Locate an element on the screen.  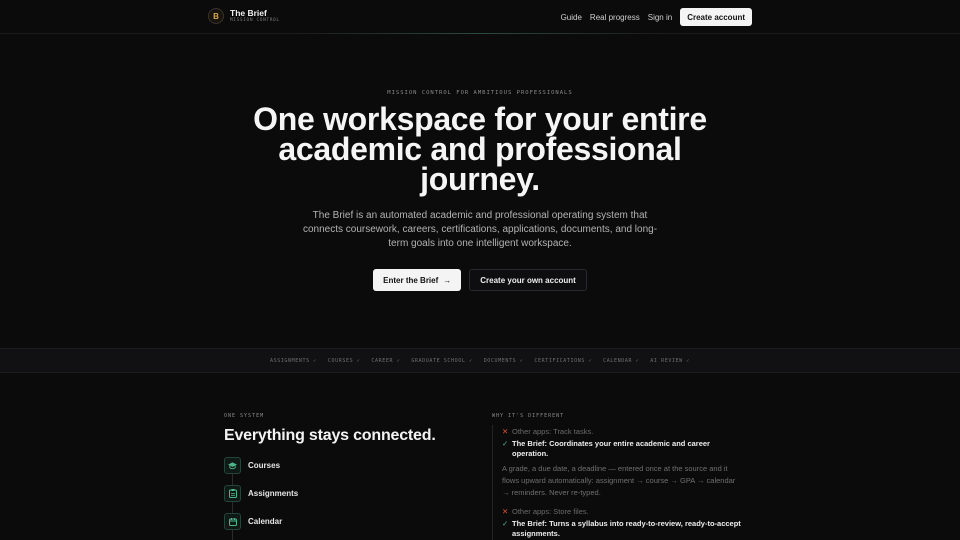
timeline-item-assignments: Assignments is located at coordinates (261, 493).